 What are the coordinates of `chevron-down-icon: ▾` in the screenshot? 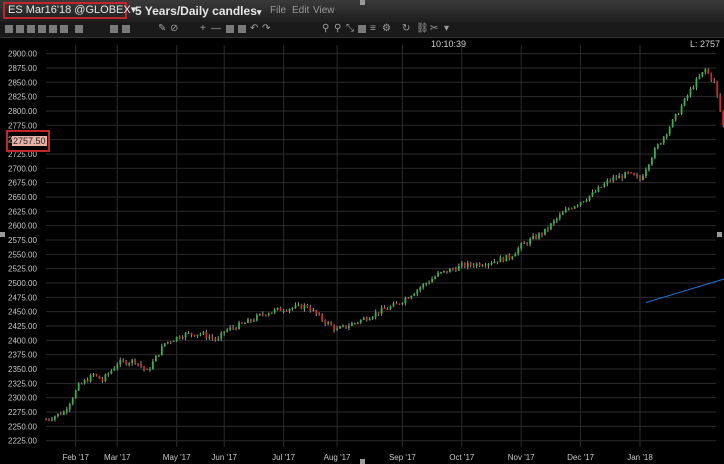 It's located at (446, 29).